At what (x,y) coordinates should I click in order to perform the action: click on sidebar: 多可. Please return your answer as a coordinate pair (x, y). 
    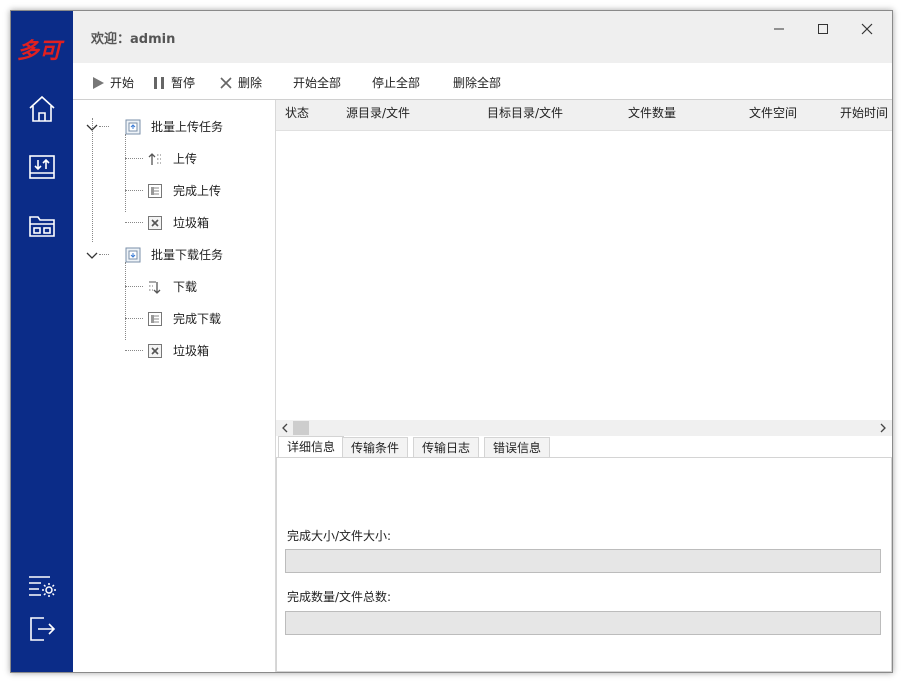
    Looking at the image, I should click on (42, 341).